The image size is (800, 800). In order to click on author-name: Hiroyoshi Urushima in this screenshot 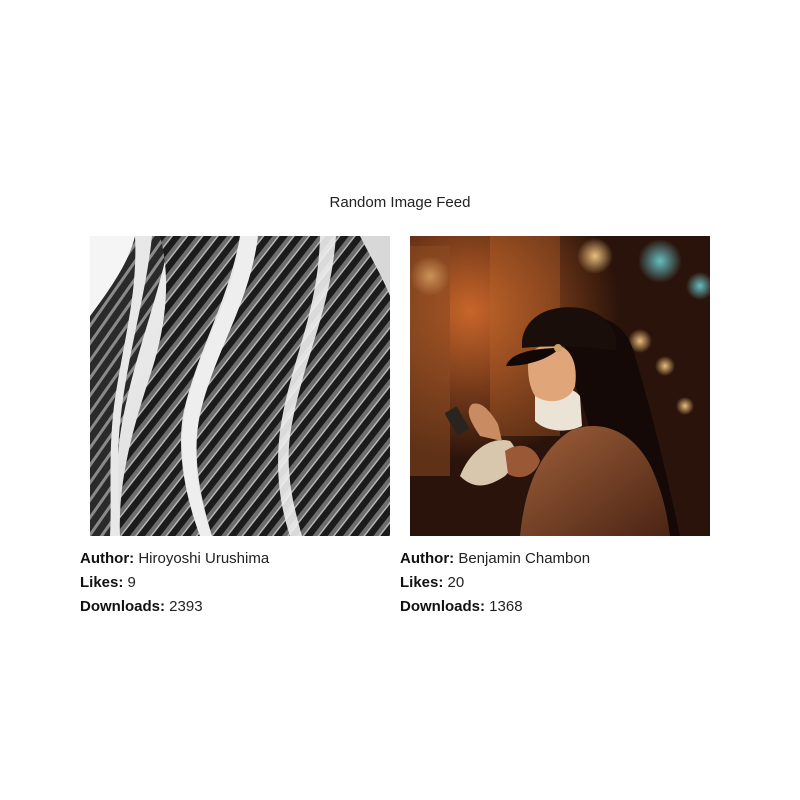, I will do `click(204, 558)`.